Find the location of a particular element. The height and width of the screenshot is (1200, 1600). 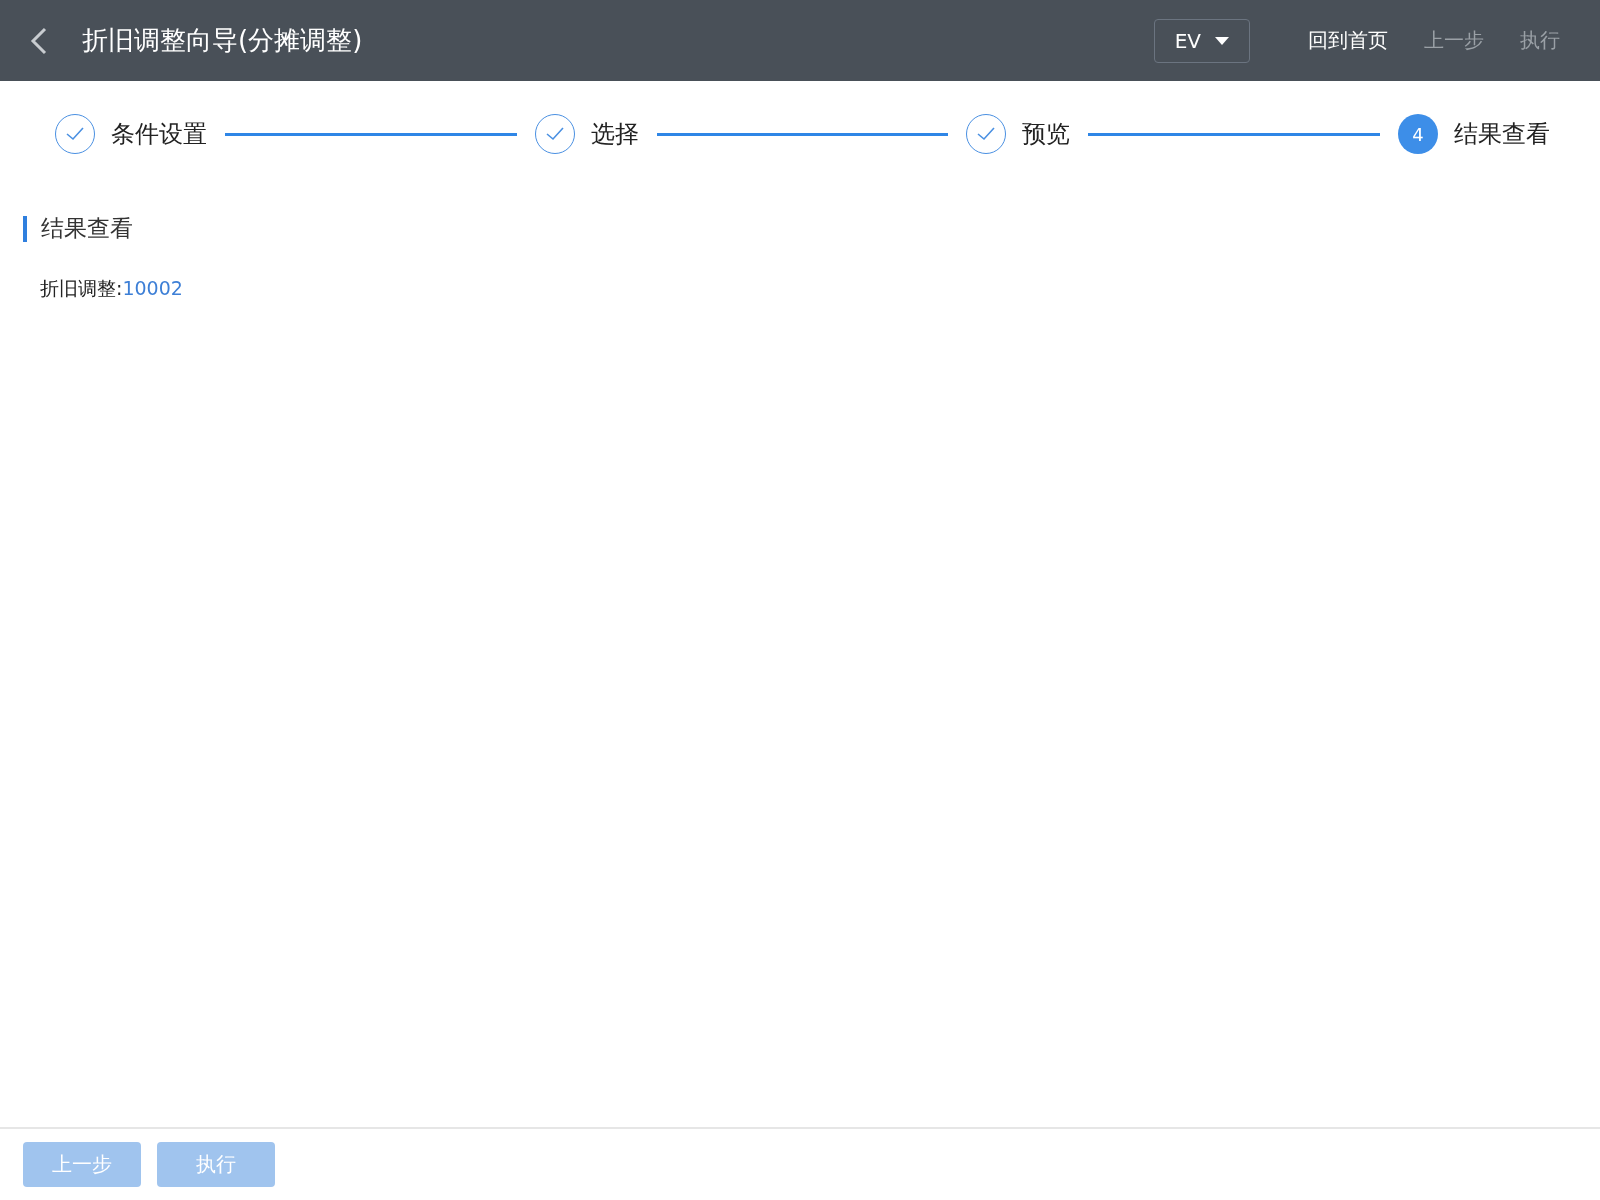

header-action-button: 回到首页 is located at coordinates (1348, 40).